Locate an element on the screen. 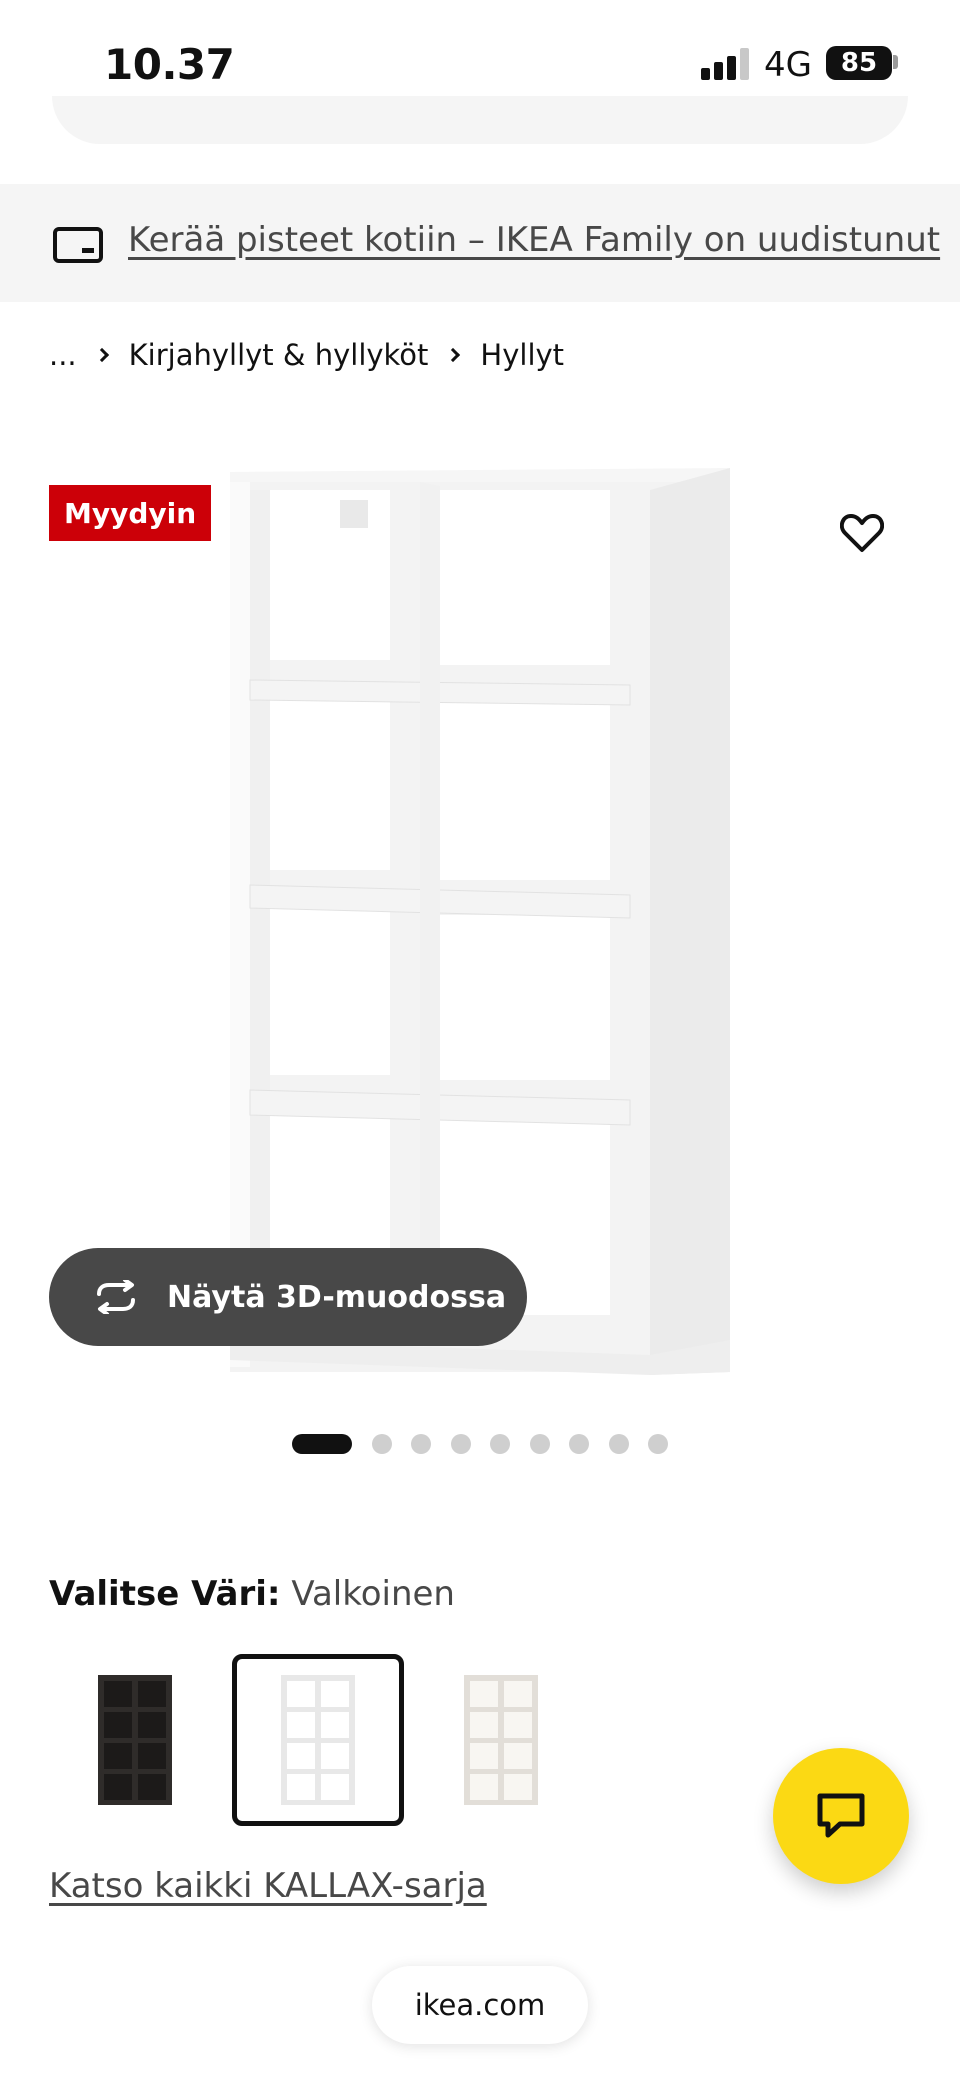 Image resolution: width=960 pixels, height=2078 pixels. color-heading: Valitse Väri: Valkoinen is located at coordinates (252, 1594).